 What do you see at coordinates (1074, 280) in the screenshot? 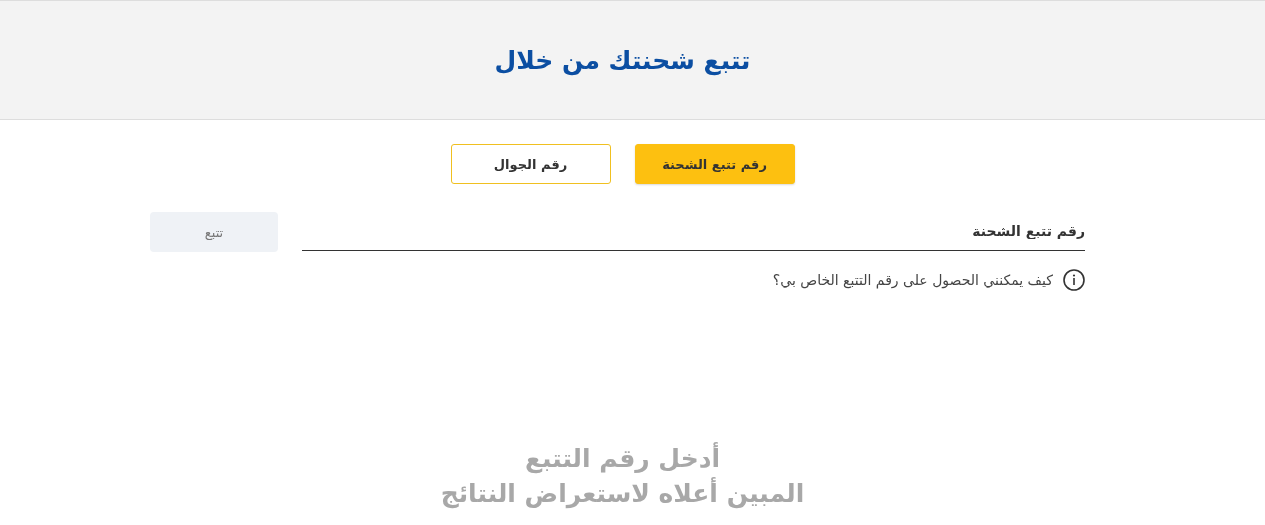
I see `info-icon` at bounding box center [1074, 280].